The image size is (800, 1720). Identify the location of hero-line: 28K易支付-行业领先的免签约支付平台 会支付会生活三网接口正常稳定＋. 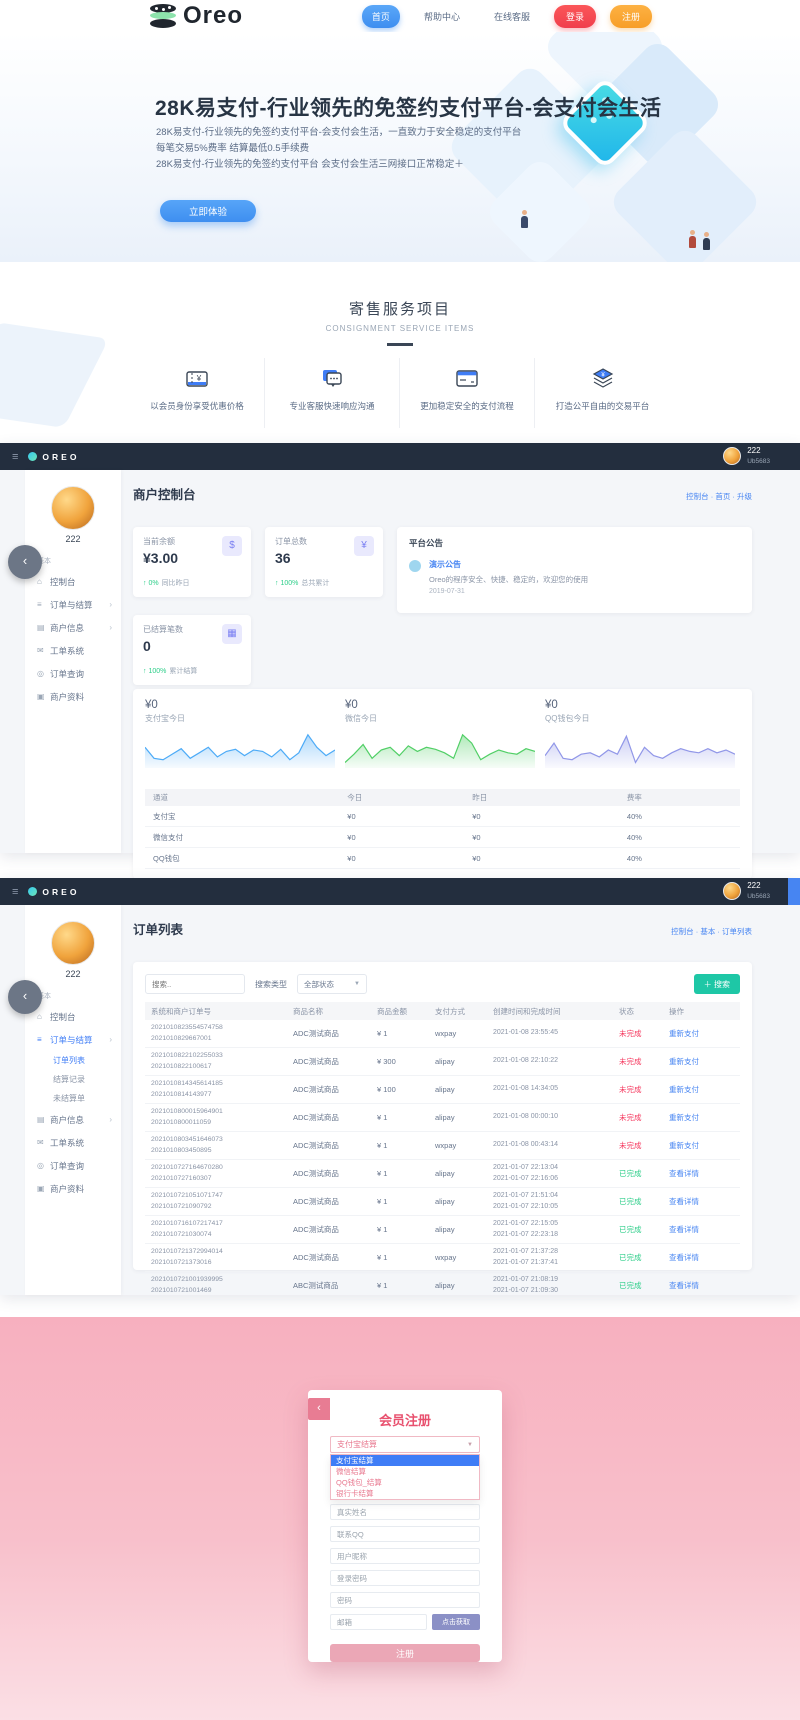
(310, 164).